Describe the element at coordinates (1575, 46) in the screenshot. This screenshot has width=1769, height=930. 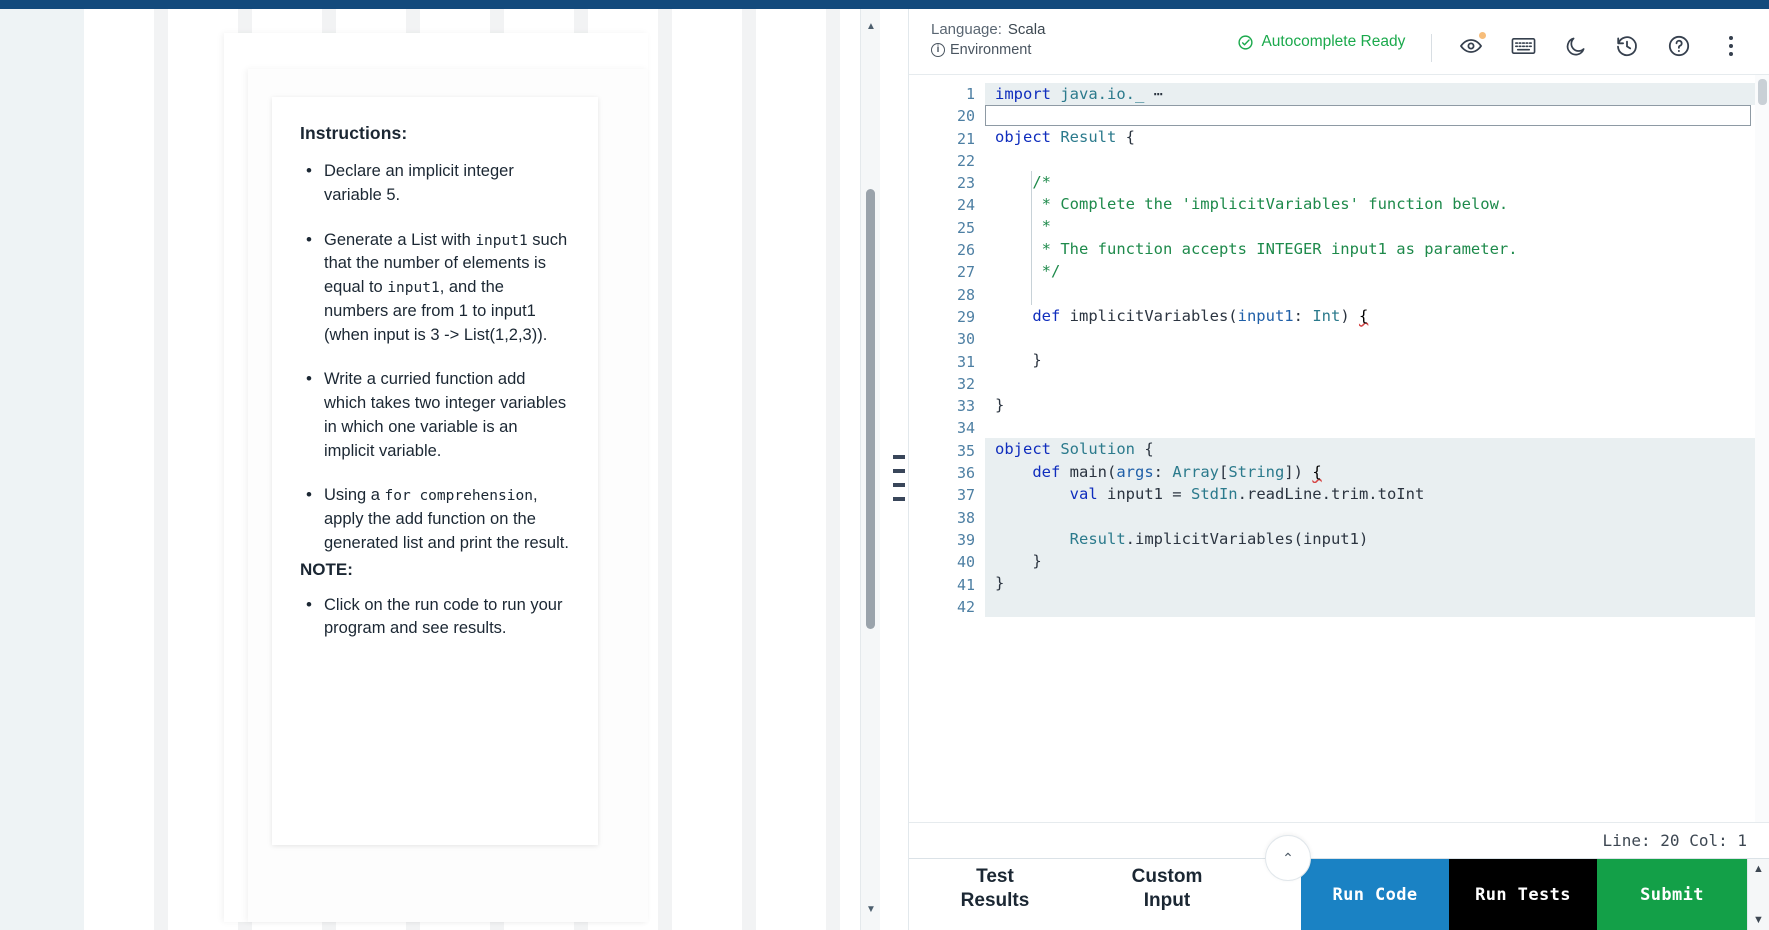
I see `moon-icon` at that location.